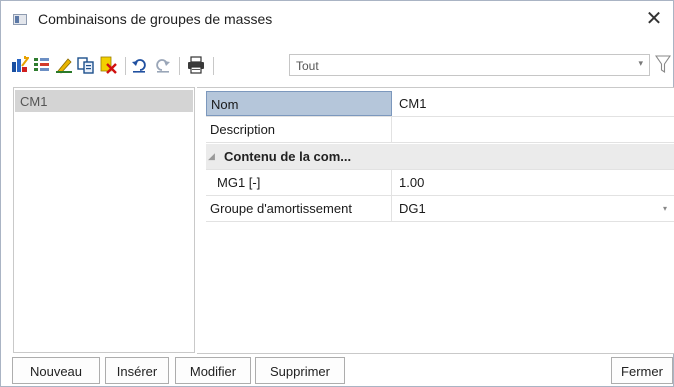  What do you see at coordinates (64, 65) in the screenshot?
I see `edit-icon` at bounding box center [64, 65].